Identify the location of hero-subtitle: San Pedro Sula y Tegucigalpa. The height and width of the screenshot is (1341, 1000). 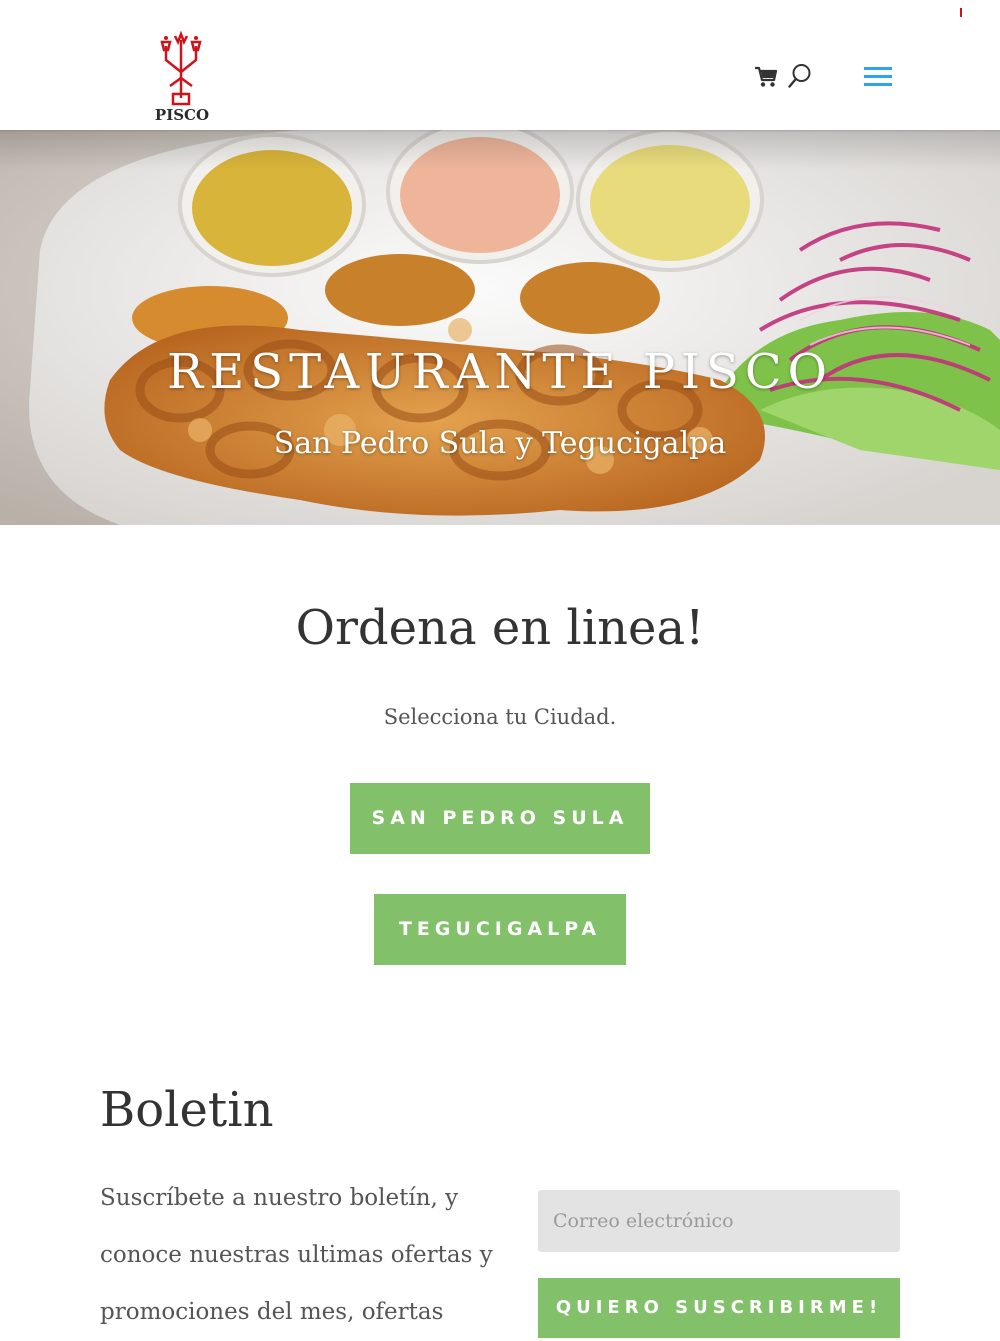
(500, 443).